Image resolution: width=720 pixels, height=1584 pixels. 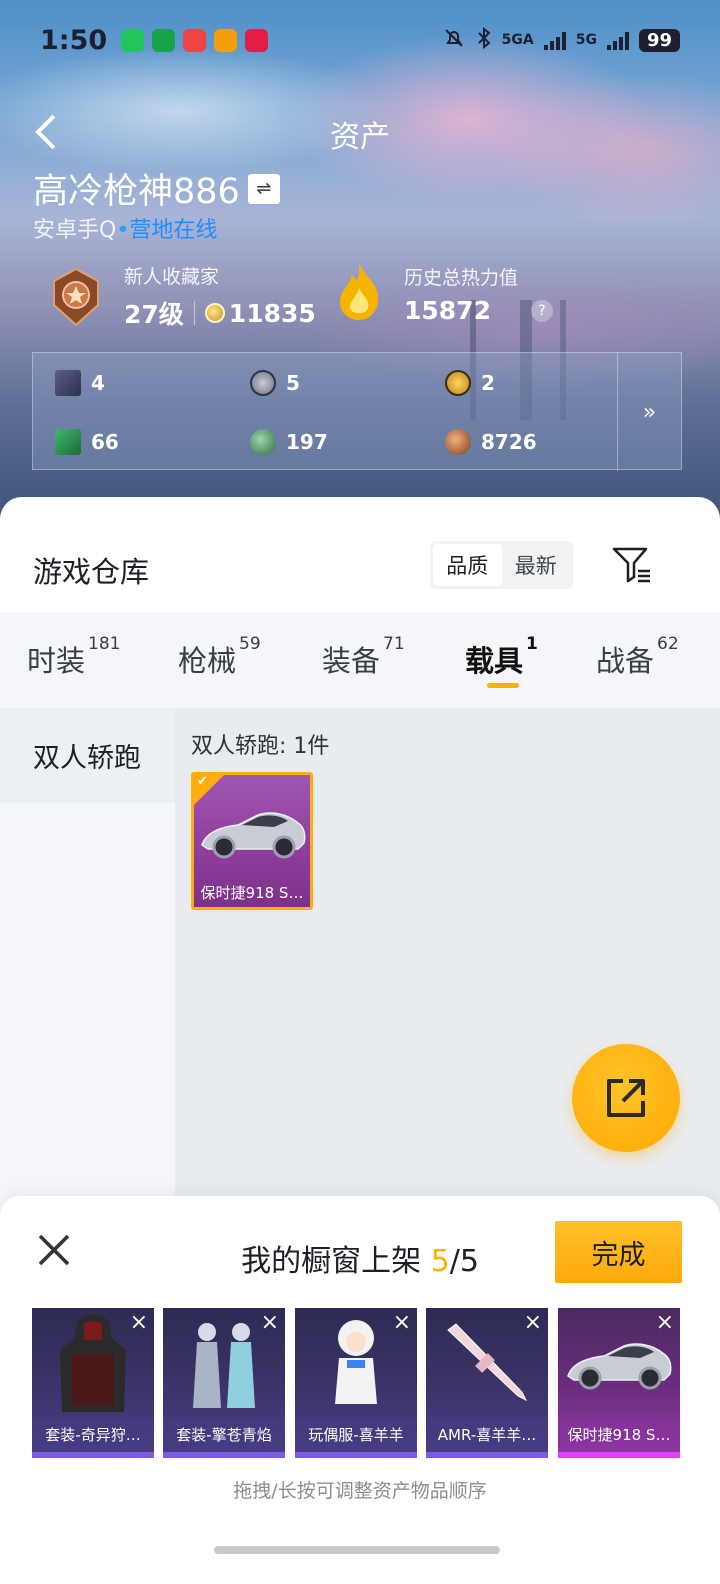 I want to click on sort-toggle: 品质 最新, so click(x=501, y=565).